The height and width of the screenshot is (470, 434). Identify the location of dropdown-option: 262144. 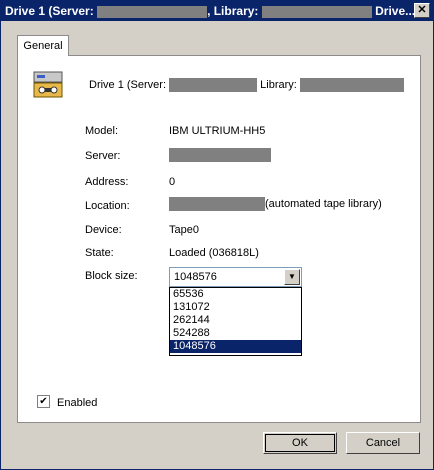
(235, 320).